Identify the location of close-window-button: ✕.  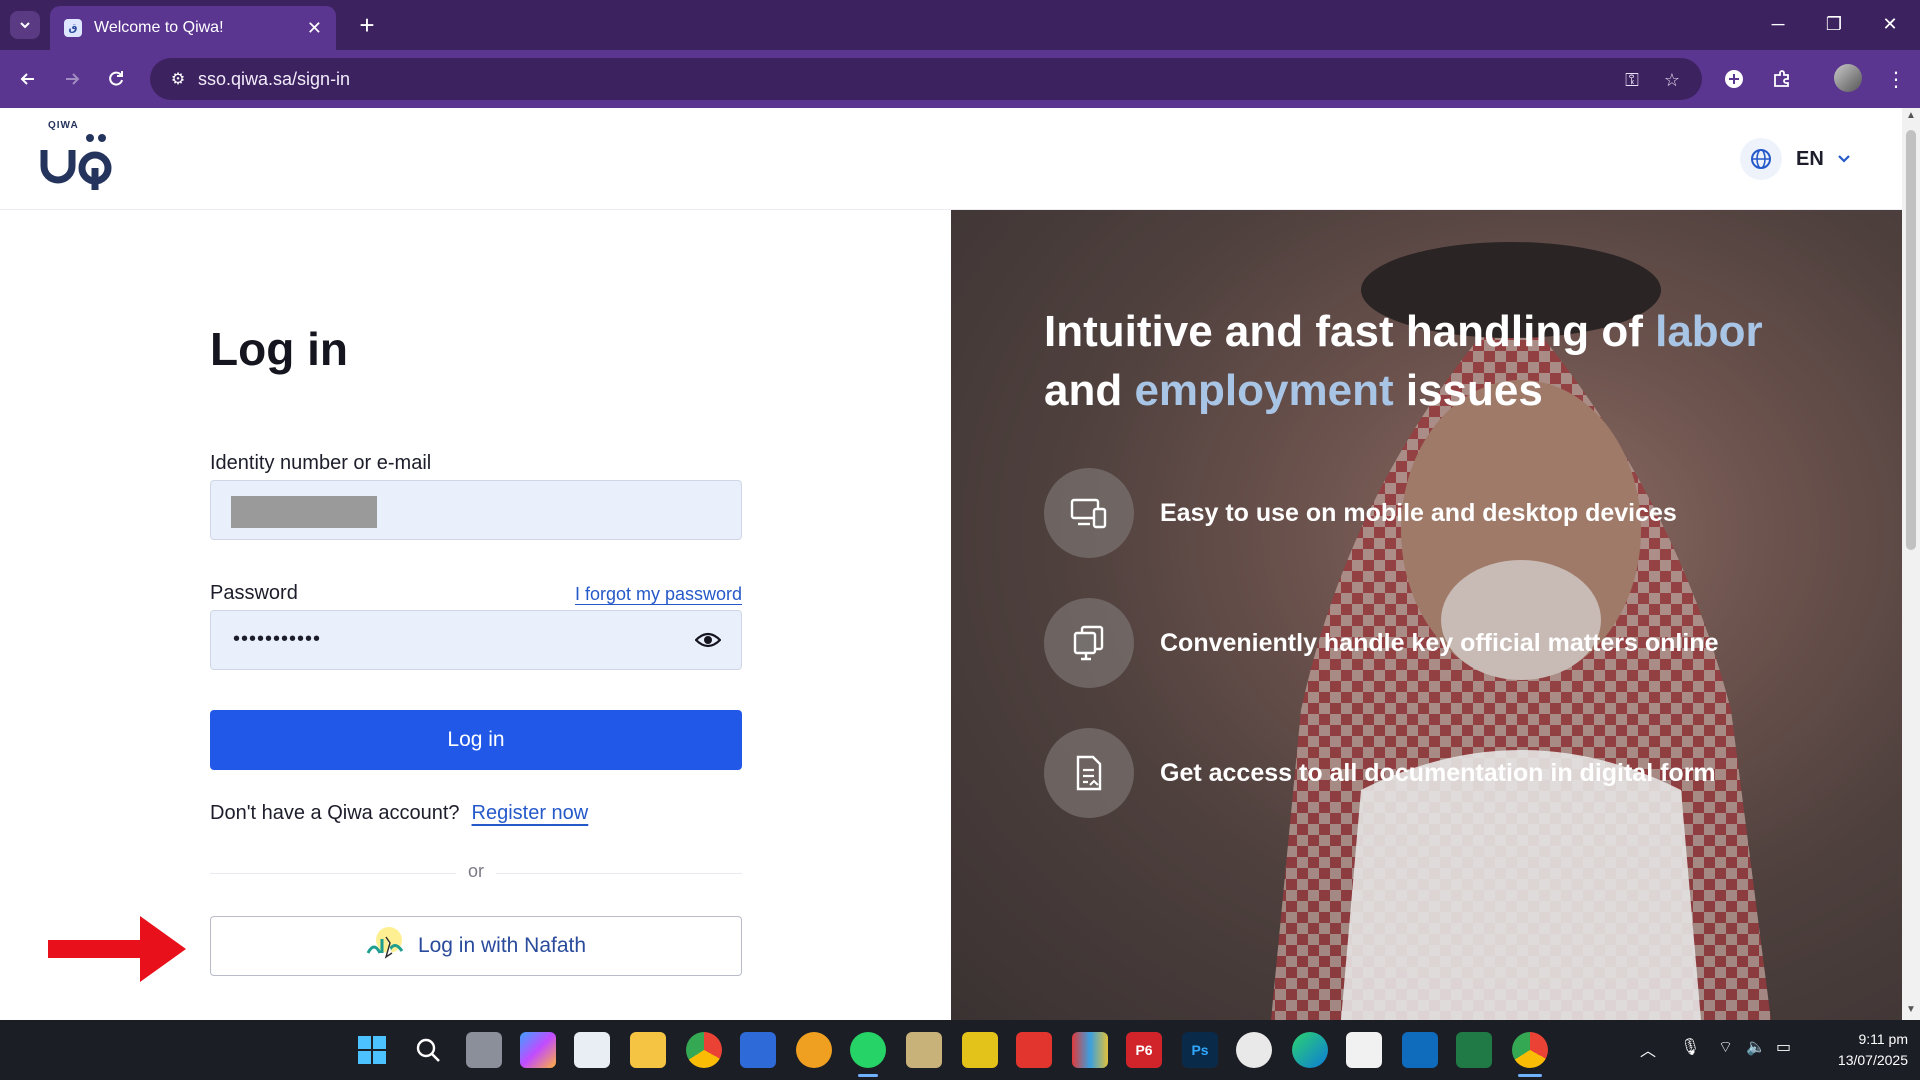
(1890, 24).